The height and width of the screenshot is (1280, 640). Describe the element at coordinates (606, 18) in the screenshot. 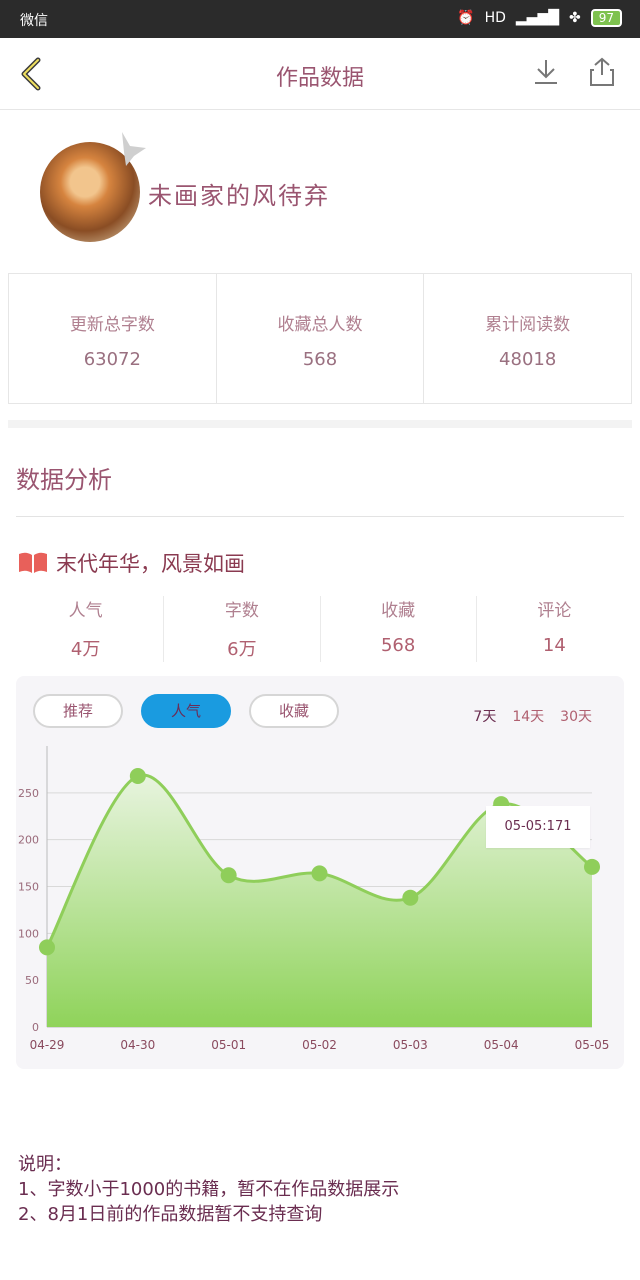

I see `battery-icon: 97` at that location.